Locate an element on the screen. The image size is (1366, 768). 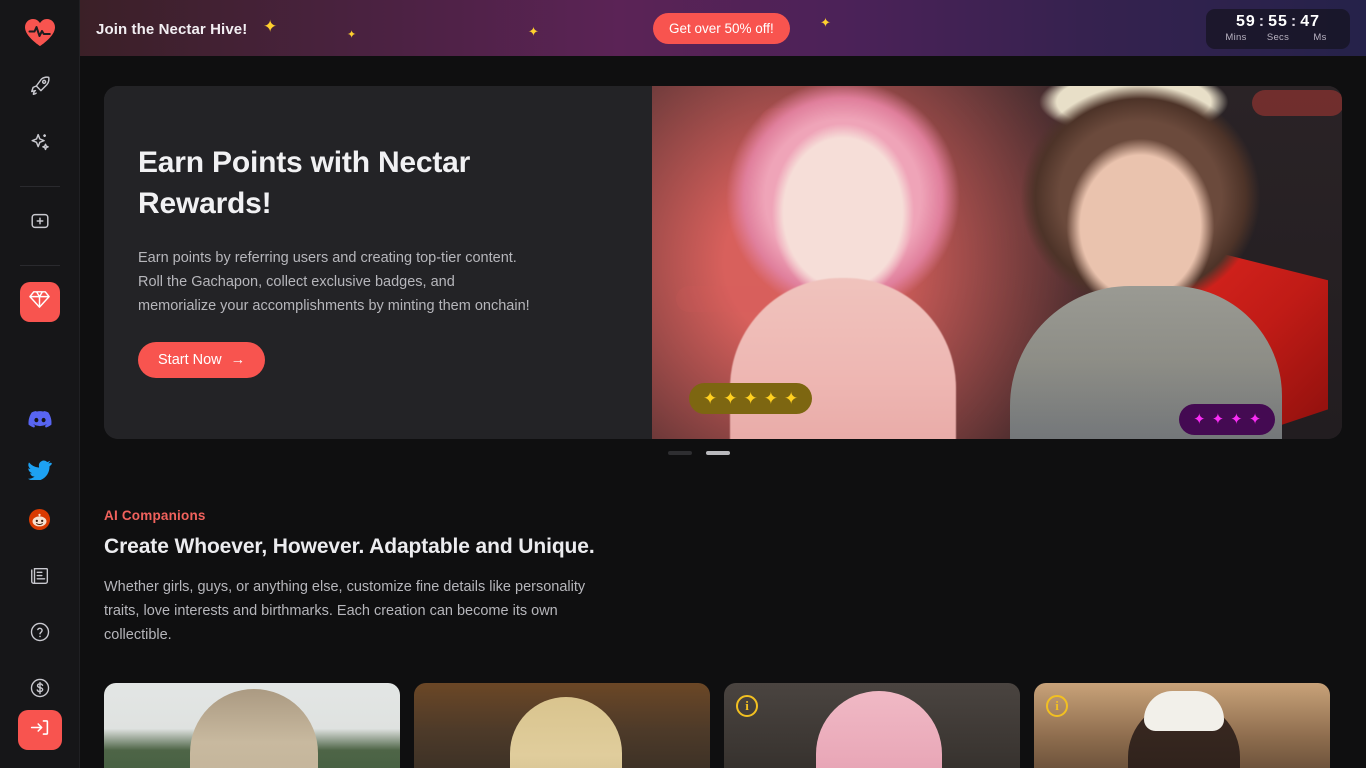
dollar-circle-icon is located at coordinates (40, 690).